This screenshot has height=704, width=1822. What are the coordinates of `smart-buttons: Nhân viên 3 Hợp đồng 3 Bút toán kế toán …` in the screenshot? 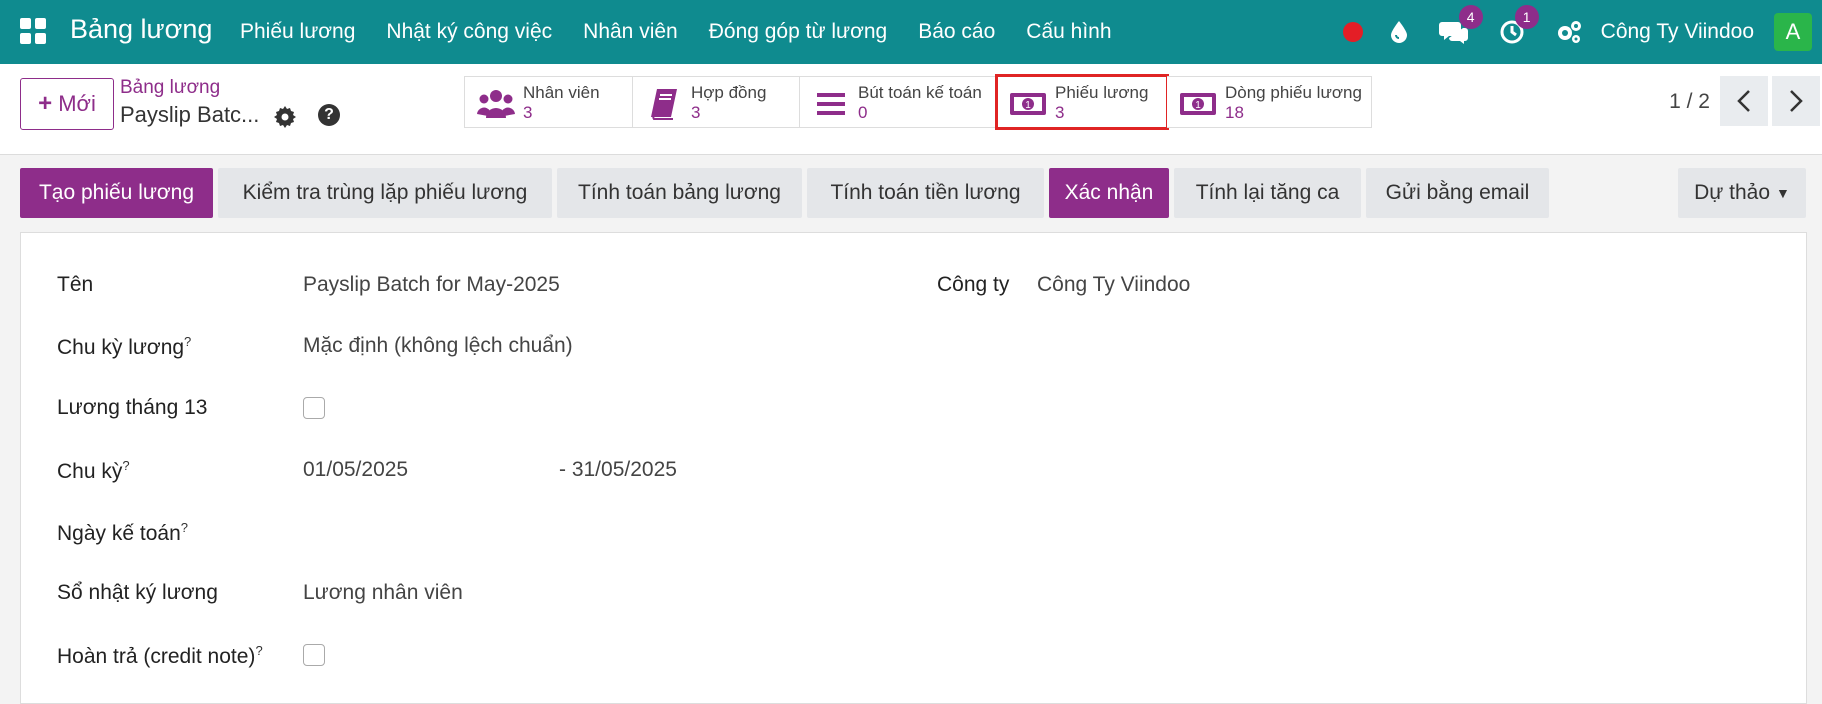 It's located at (918, 102).